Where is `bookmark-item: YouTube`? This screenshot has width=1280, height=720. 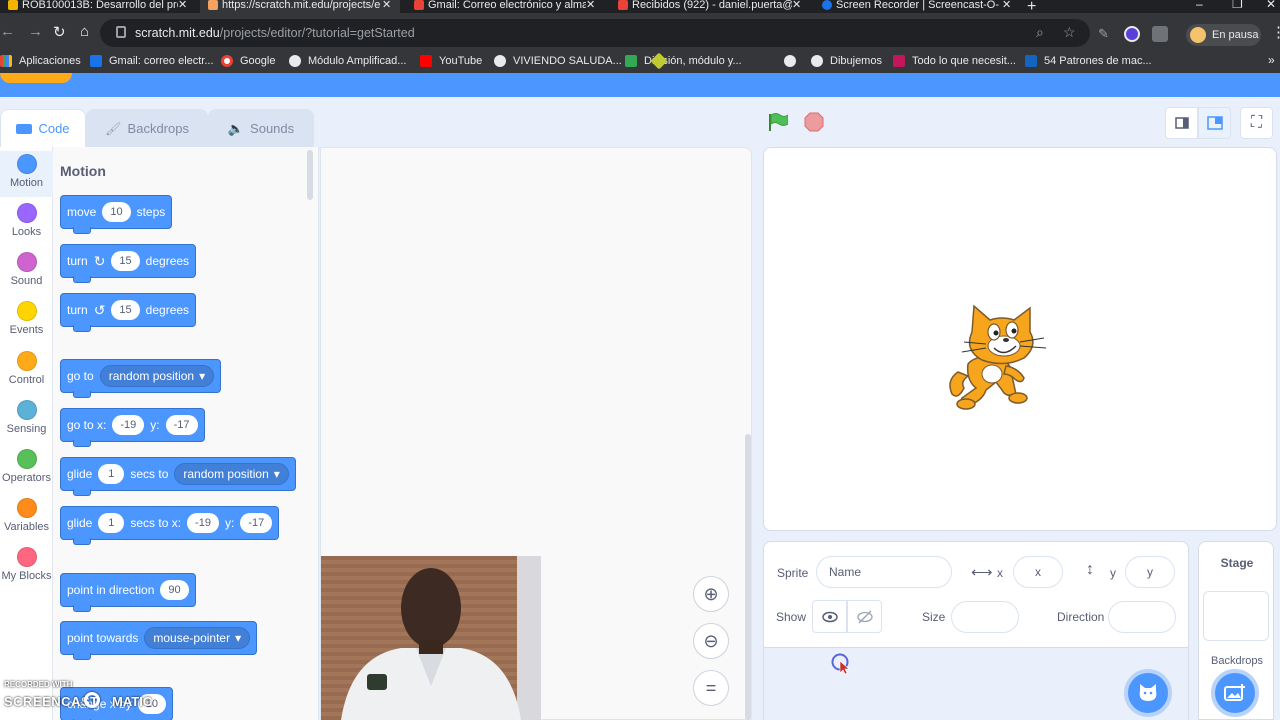
bookmark-item: YouTube is located at coordinates (451, 61).